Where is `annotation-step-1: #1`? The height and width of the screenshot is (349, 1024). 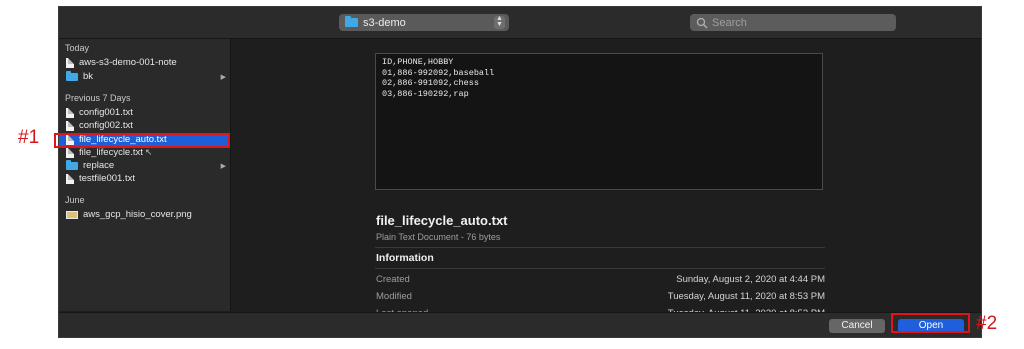 annotation-step-1: #1 is located at coordinates (29, 137).